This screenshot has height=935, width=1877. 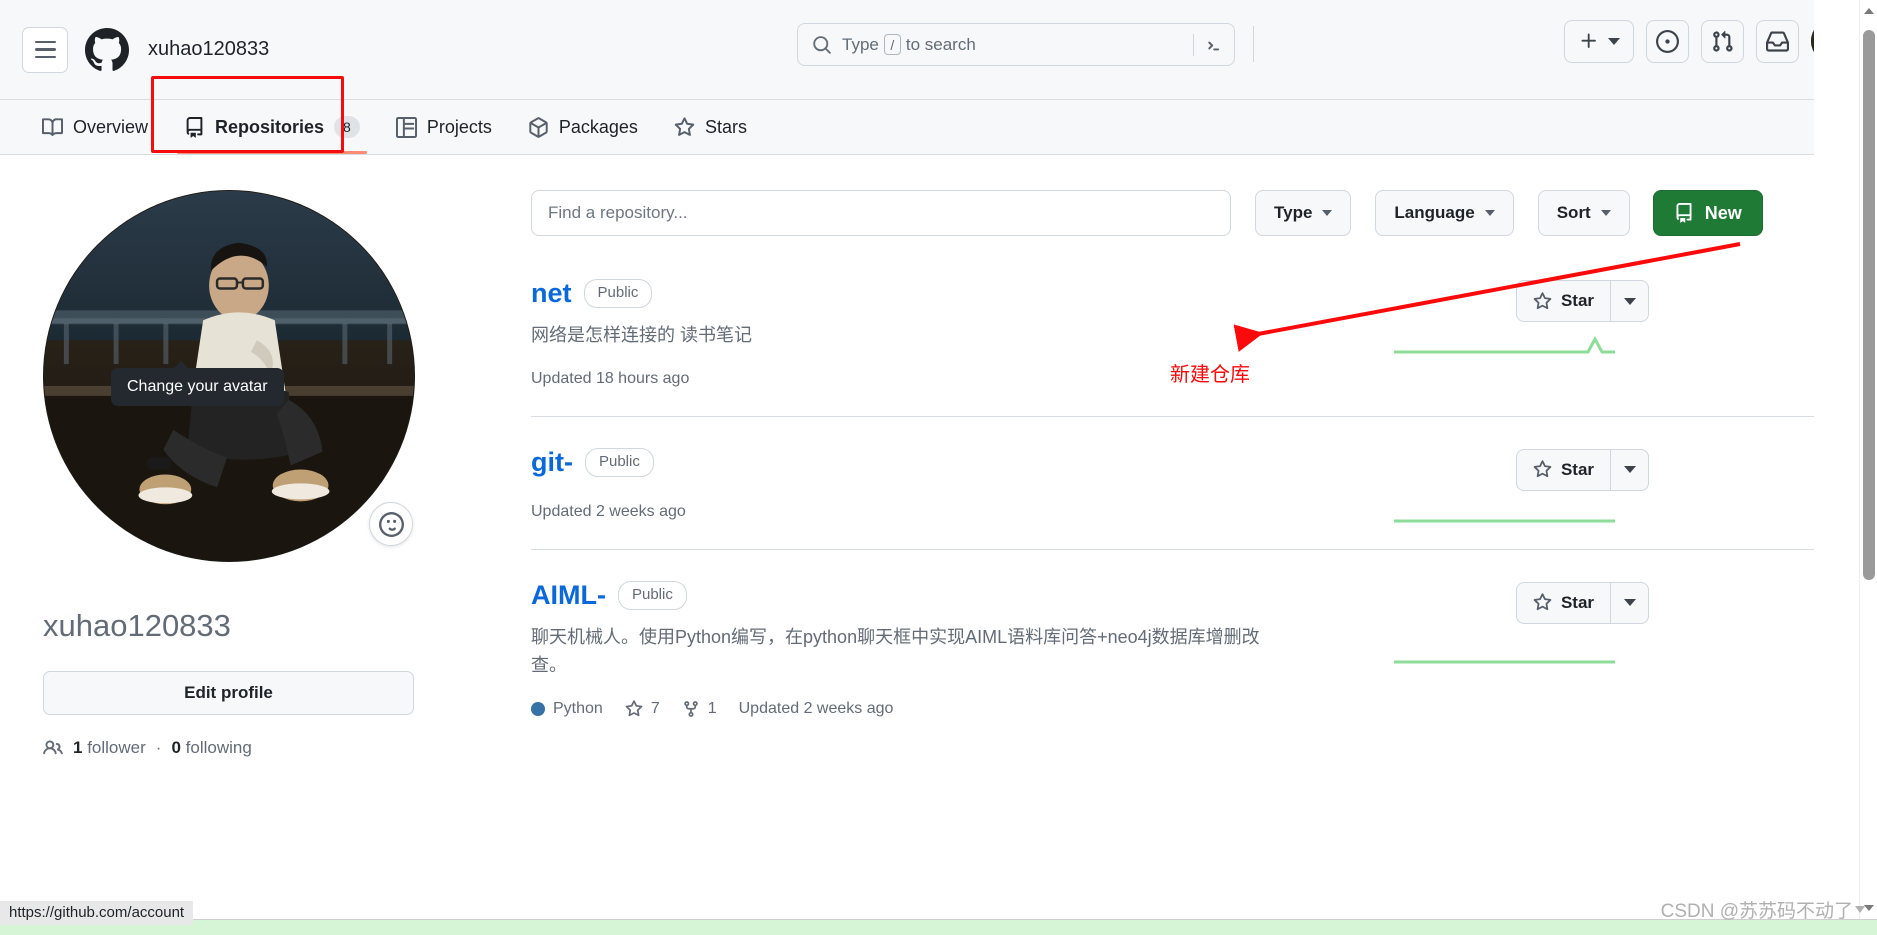 I want to click on followers-line: 1 follower · 0 following, so click(x=229, y=748).